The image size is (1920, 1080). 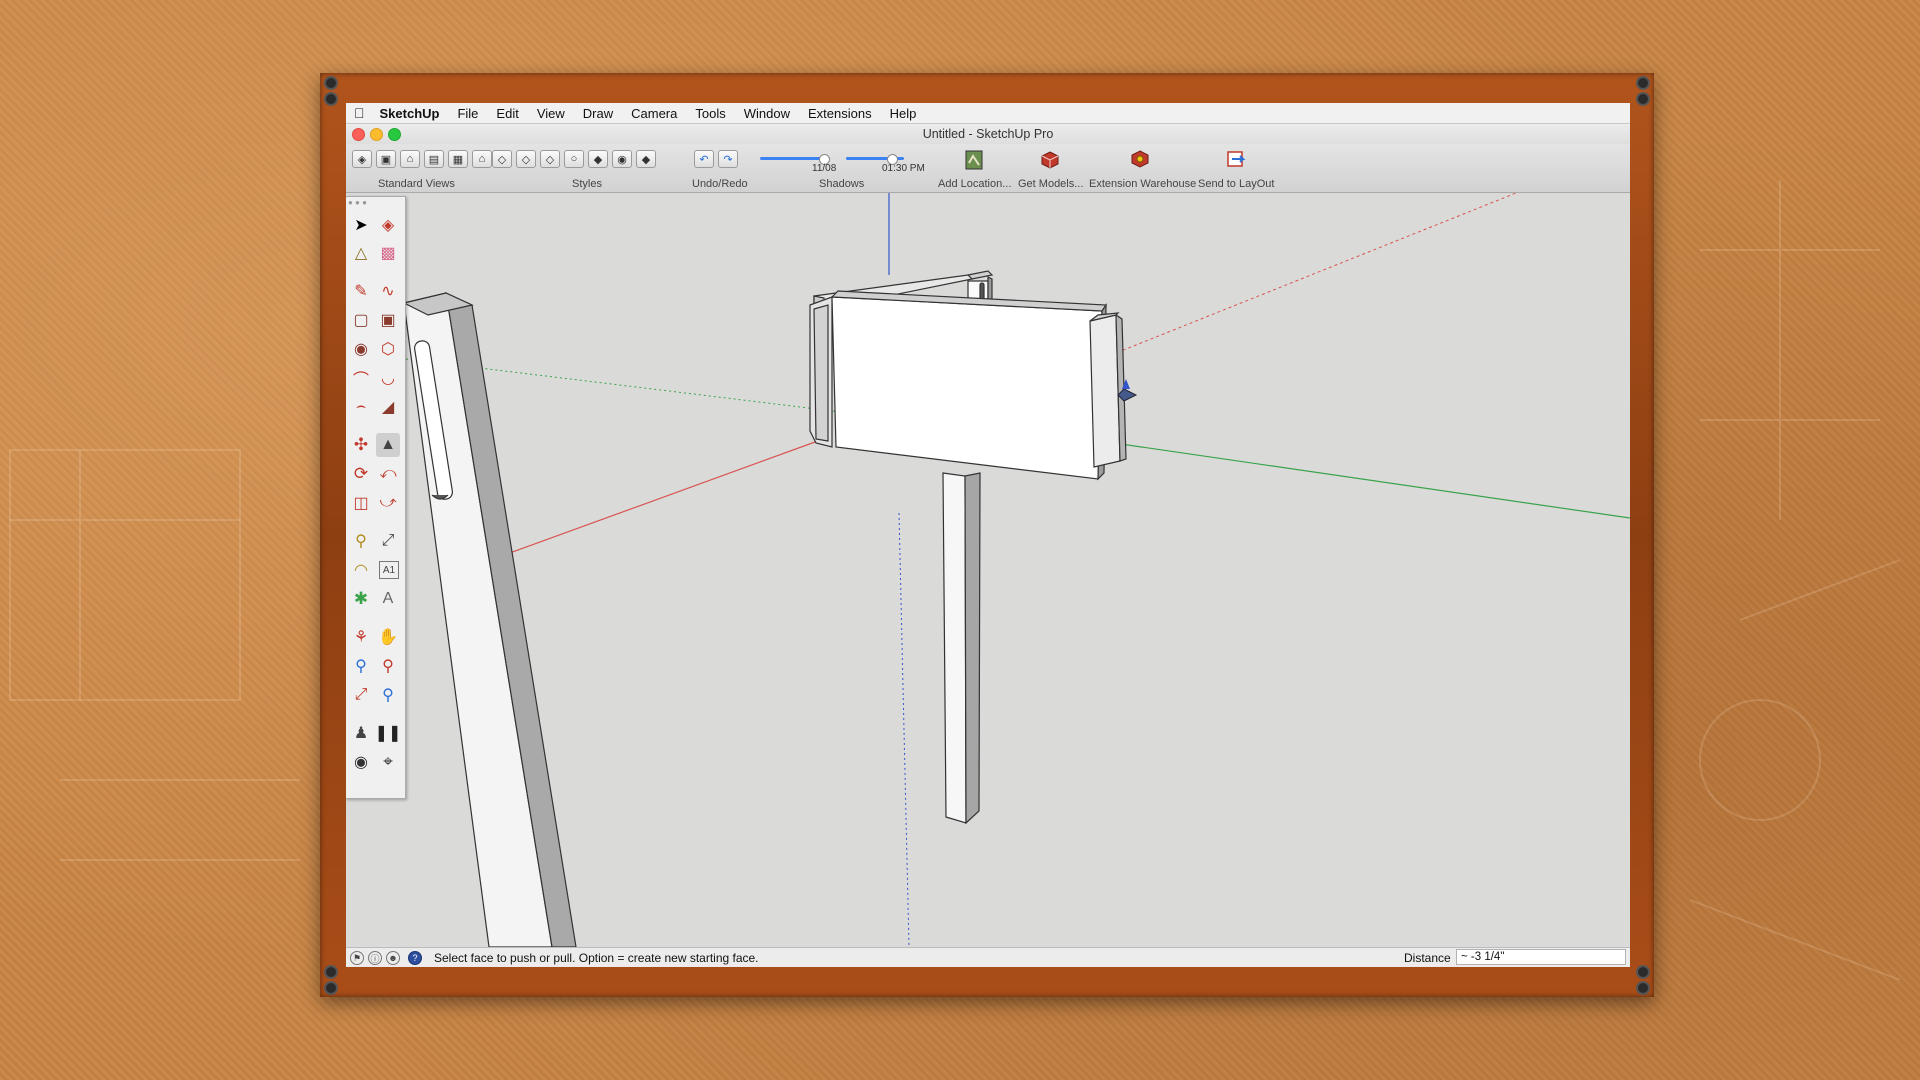 I want to click on shadow-time: 01:30 PM, so click(x=903, y=168).